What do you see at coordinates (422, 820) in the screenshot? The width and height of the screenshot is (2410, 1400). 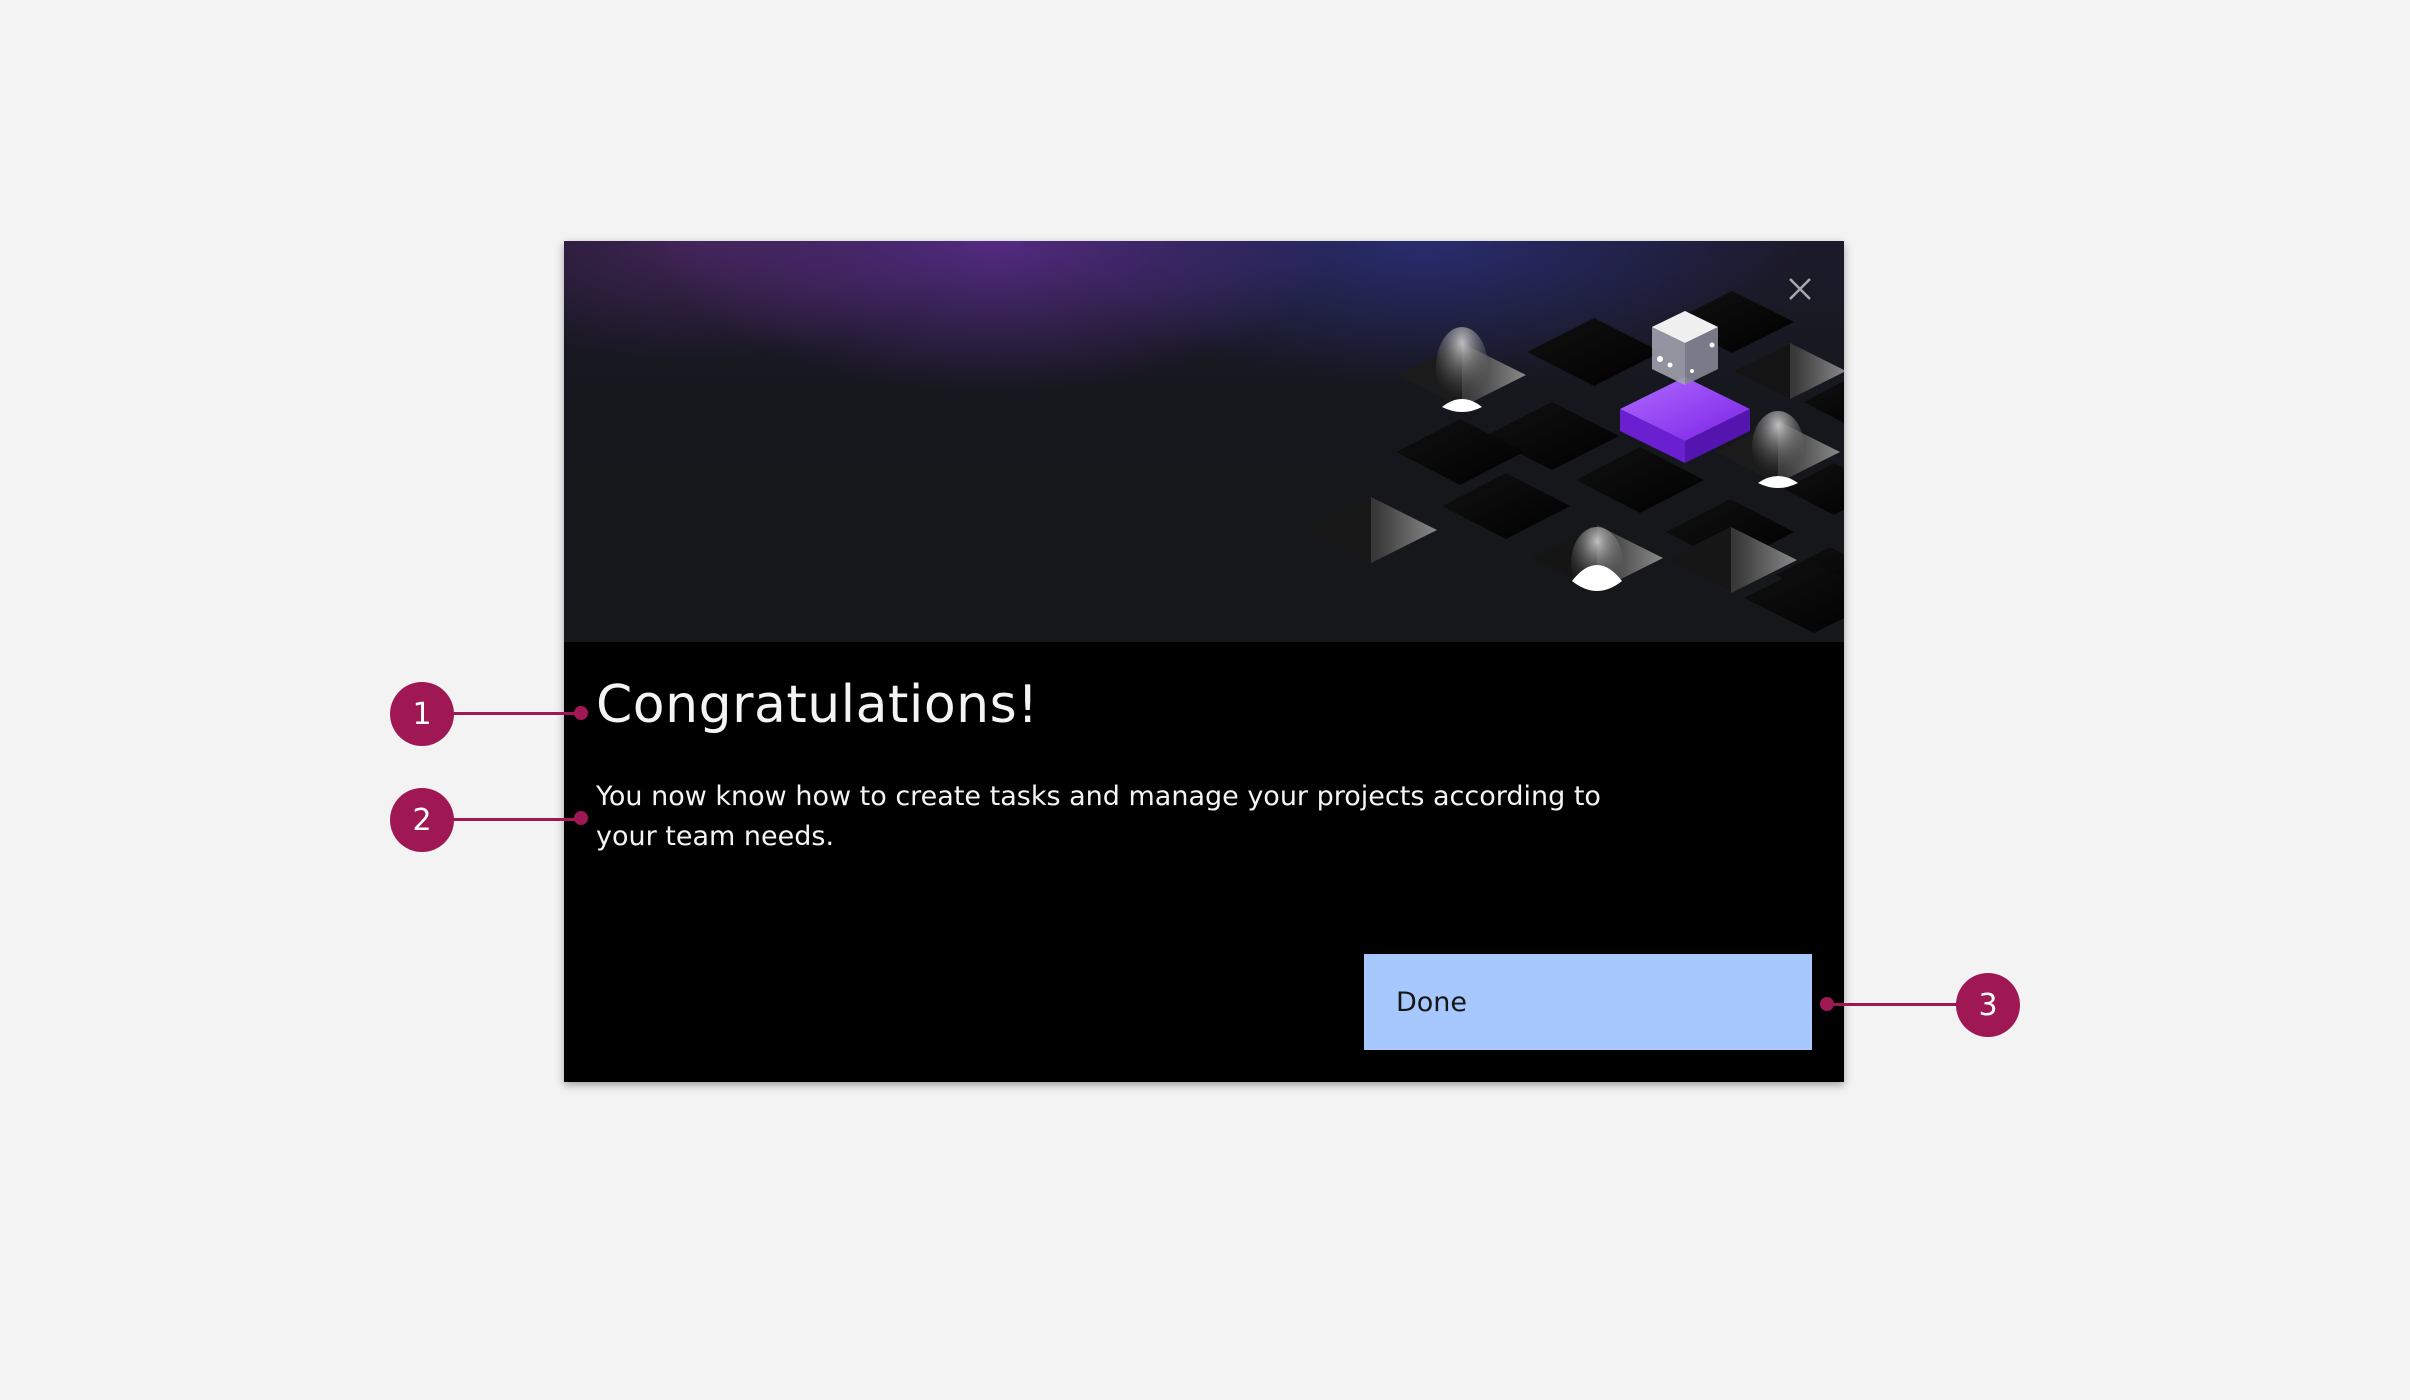 I see `annotation-badge-2: 2` at bounding box center [422, 820].